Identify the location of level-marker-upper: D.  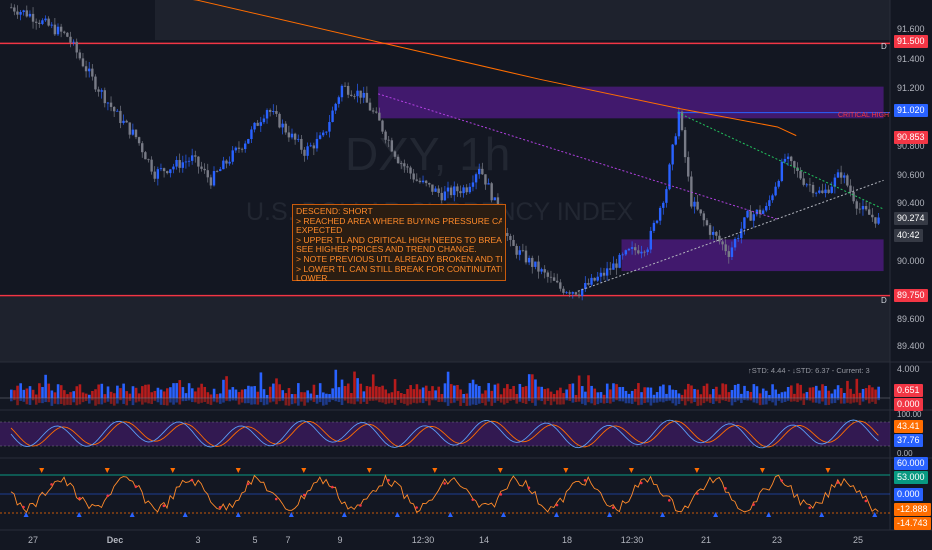
(884, 46).